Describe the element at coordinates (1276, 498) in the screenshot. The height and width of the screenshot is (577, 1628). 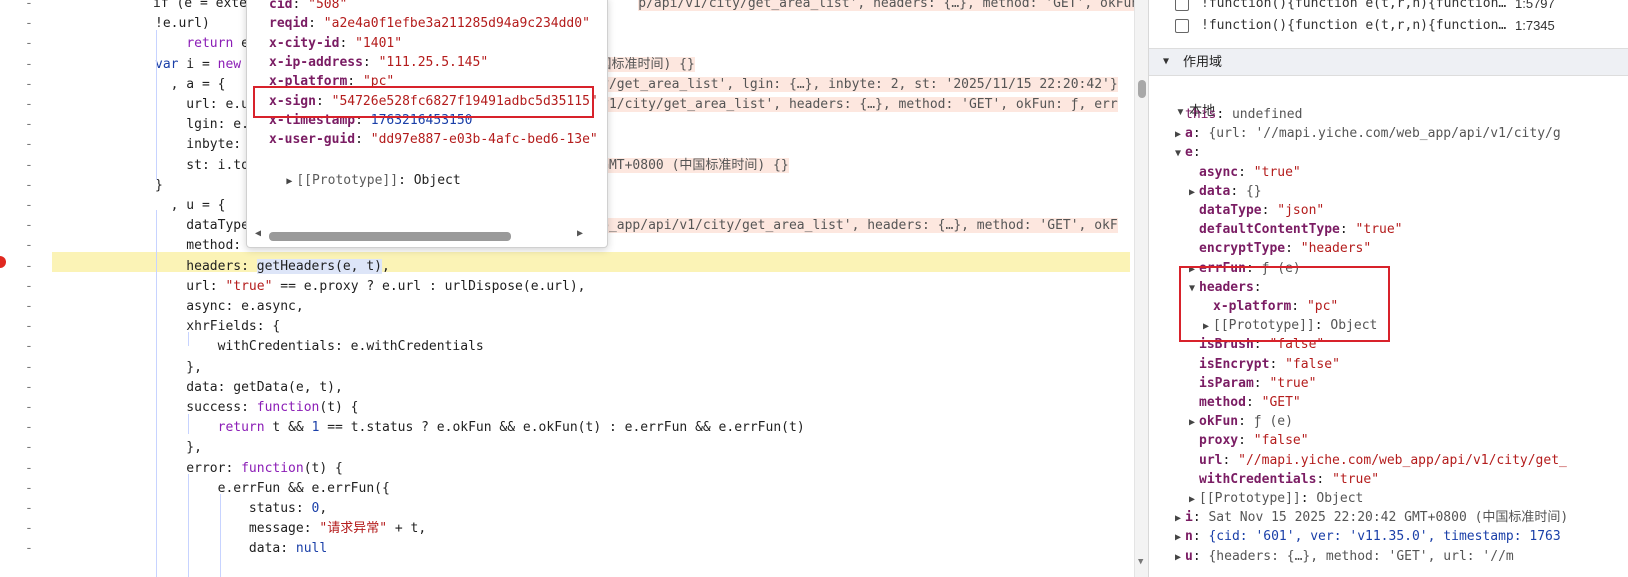
I see `scope-variable-row: ▶ [[Prototype]]: Object` at that location.